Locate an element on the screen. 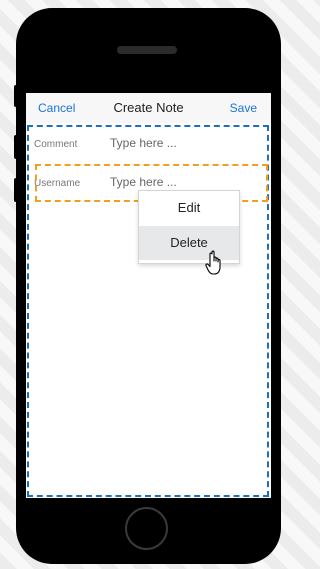 This screenshot has height=569, width=320. phone-volume-up-button is located at coordinates (16, 147).